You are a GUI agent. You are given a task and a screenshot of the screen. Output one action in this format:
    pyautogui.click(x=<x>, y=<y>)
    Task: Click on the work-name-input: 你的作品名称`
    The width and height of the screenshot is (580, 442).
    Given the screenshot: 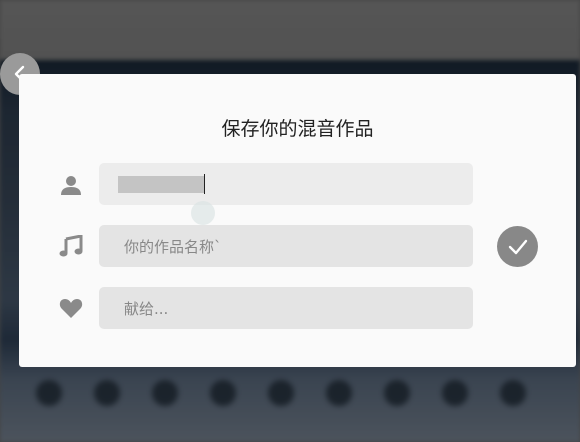 What is the action you would take?
    pyautogui.click(x=286, y=246)
    